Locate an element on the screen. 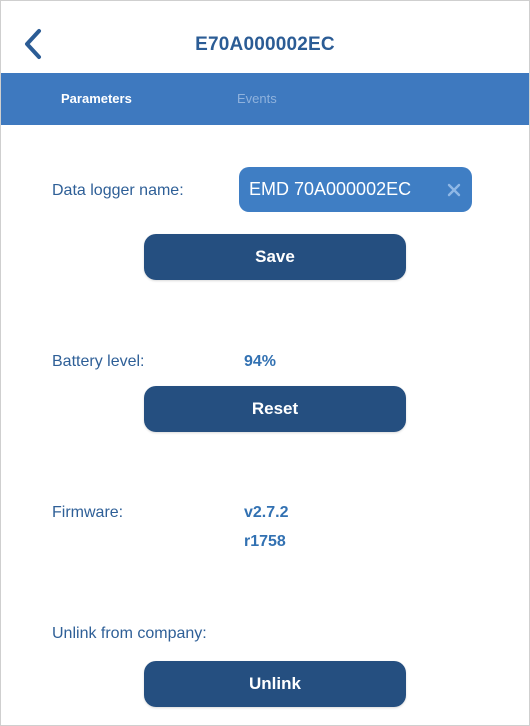 The height and width of the screenshot is (726, 530). unlink-label: Unlink from company: is located at coordinates (129, 633).